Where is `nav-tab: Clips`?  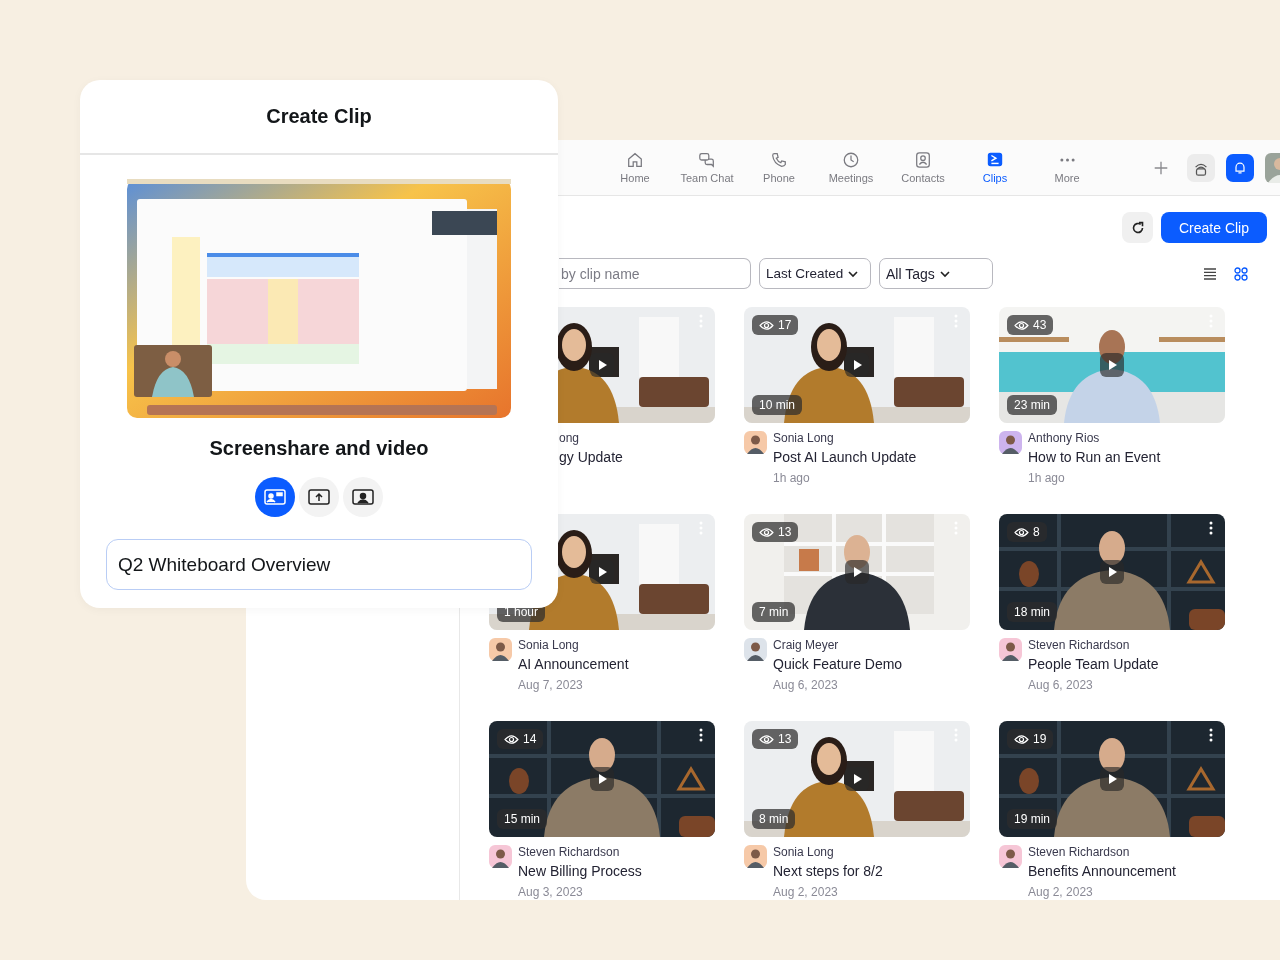 nav-tab: Clips is located at coordinates (995, 167).